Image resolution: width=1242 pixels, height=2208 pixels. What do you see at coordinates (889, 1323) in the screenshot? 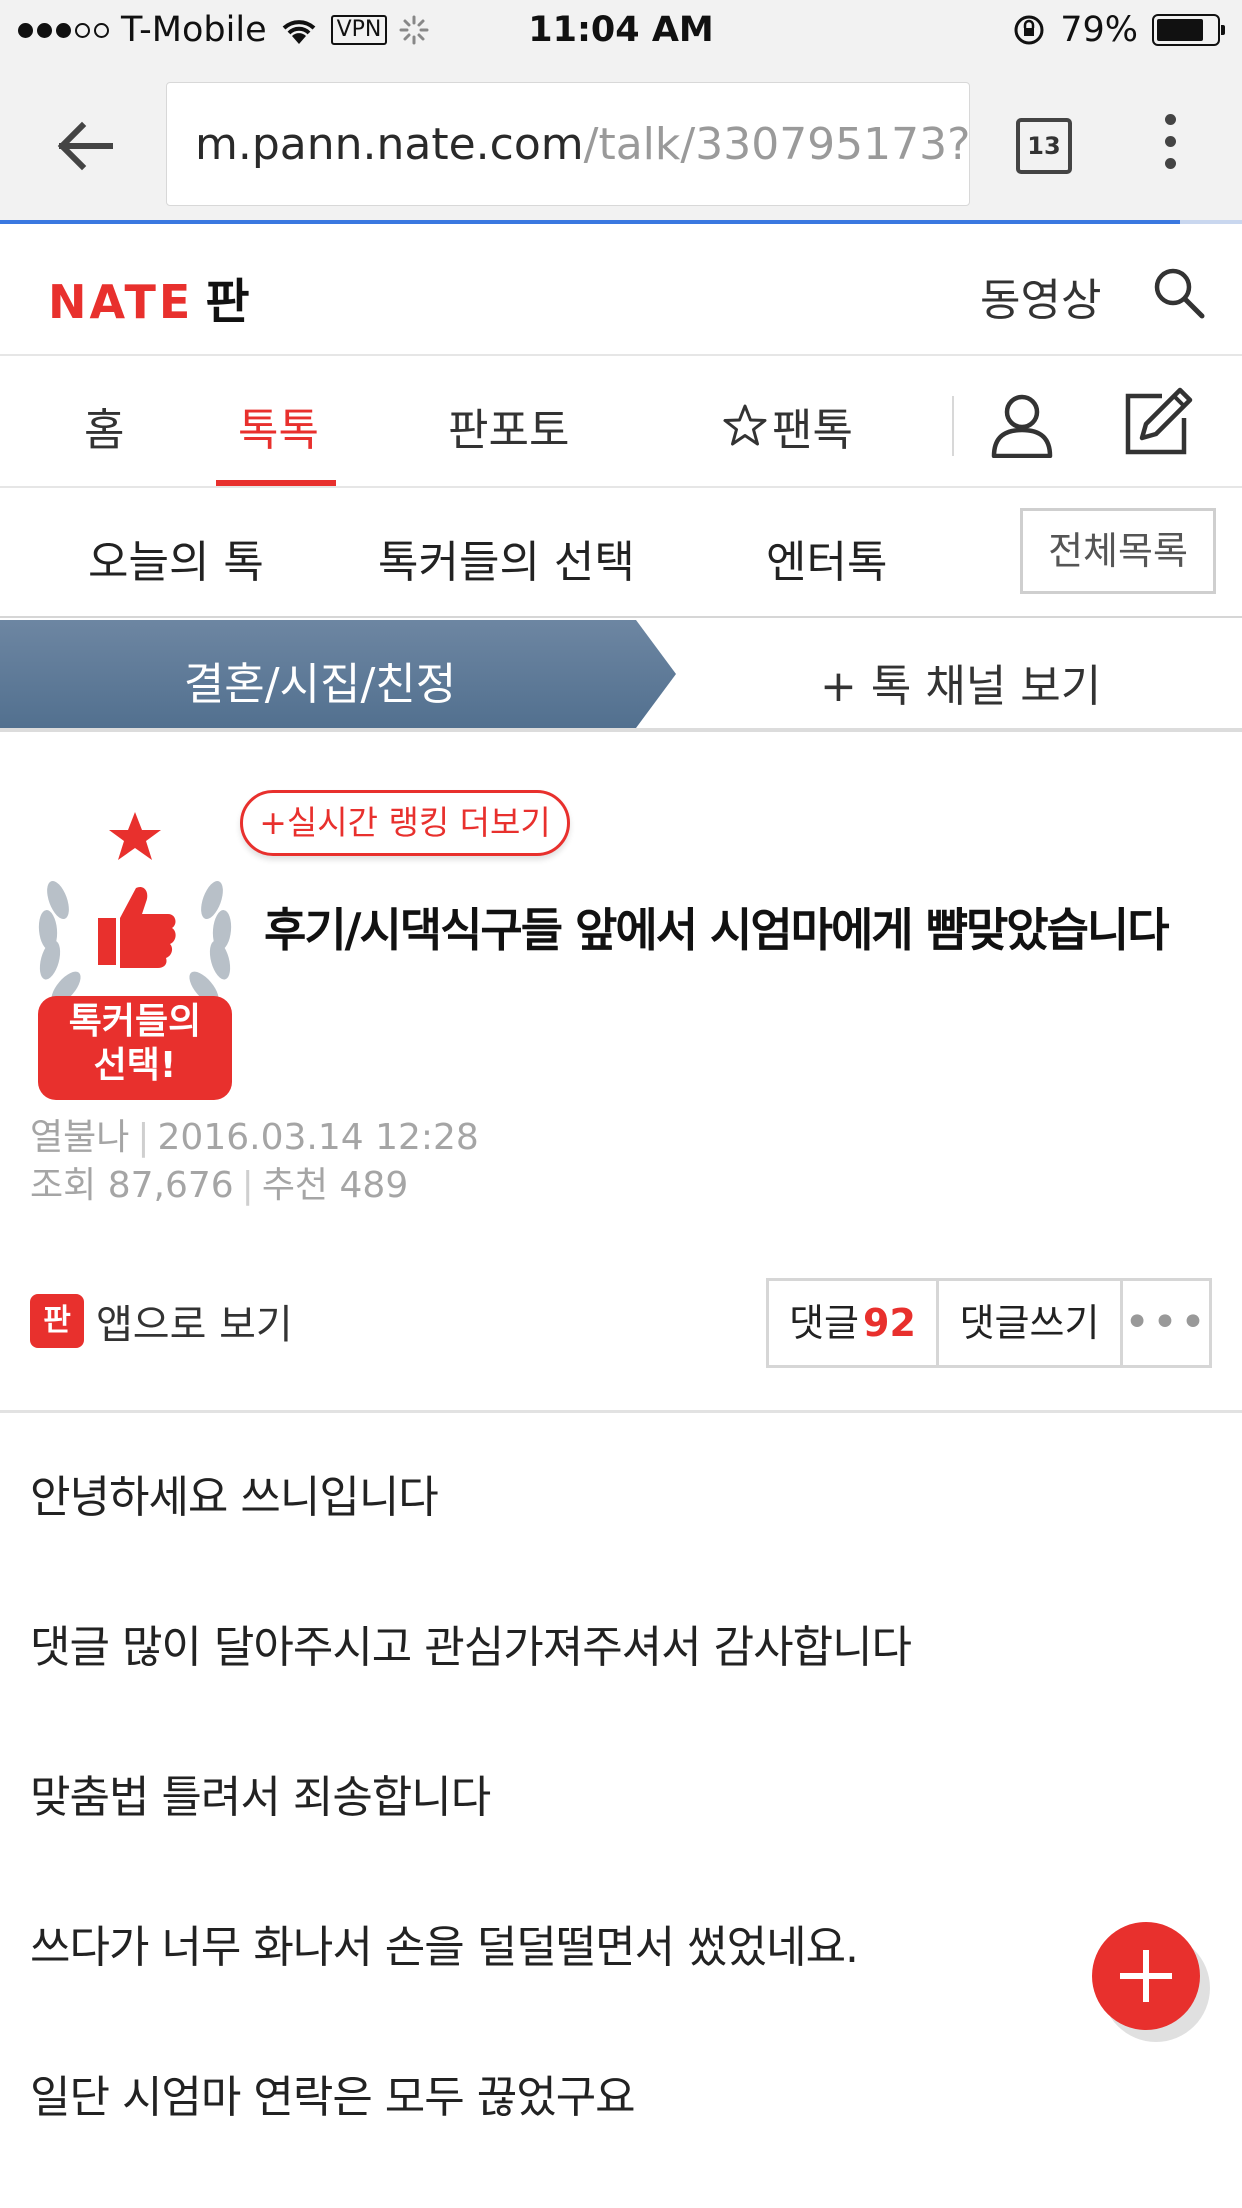
I see `comment-count: 92` at bounding box center [889, 1323].